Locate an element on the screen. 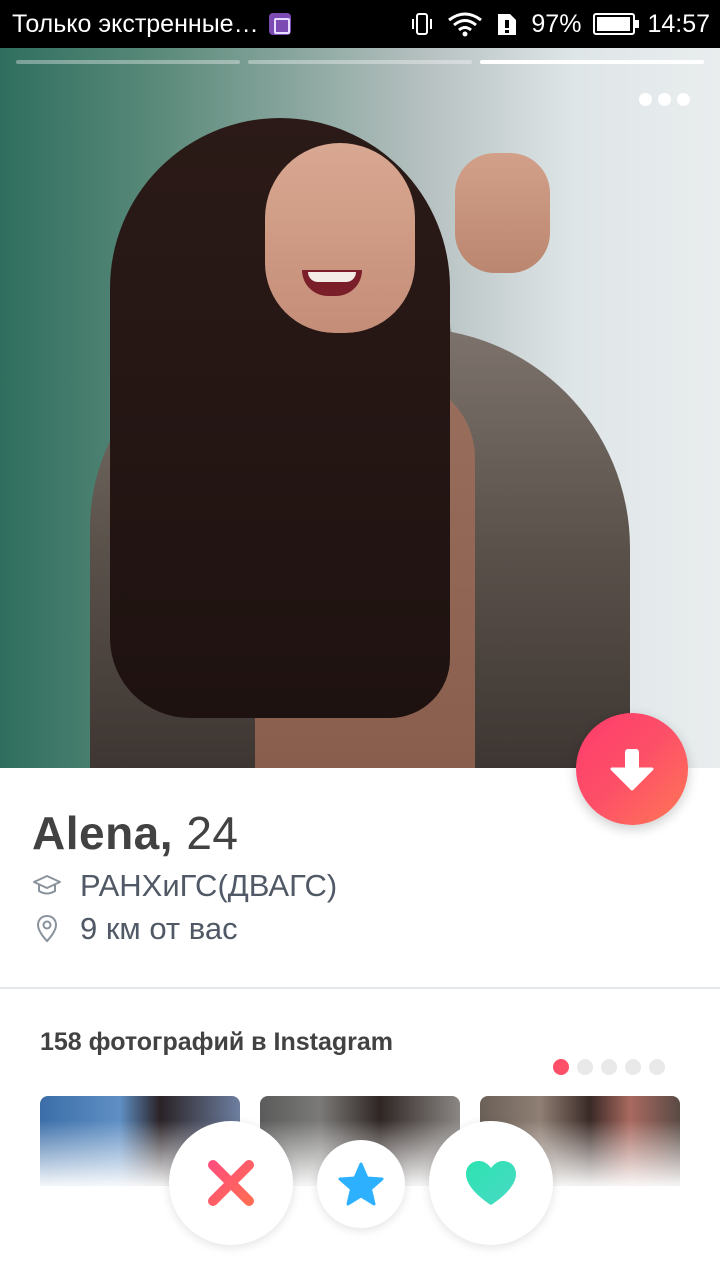 The width and height of the screenshot is (720, 1280). profile-name-age: Alena, 24 is located at coordinates (135, 833).